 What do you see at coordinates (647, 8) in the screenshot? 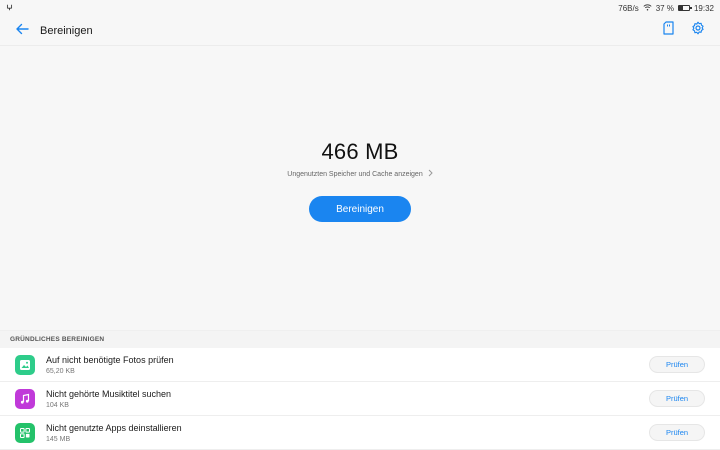
I see `wifi-icon` at bounding box center [647, 8].